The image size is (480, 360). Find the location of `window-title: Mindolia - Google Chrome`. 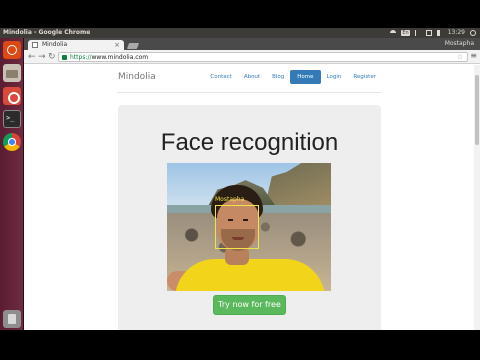

window-title: Mindolia - Google Chrome is located at coordinates (47, 32).